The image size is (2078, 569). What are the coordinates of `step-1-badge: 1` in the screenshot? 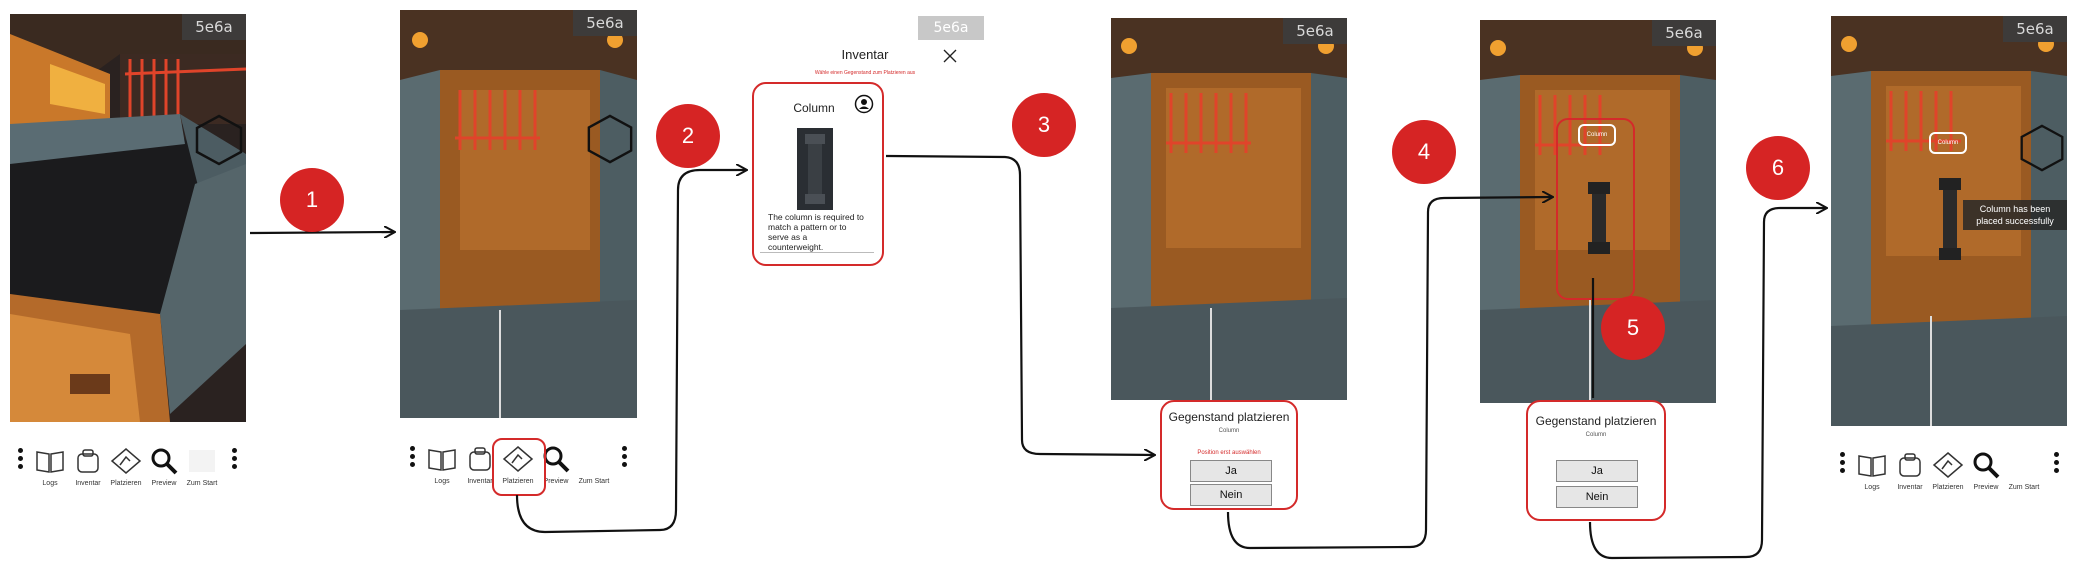 It's located at (312, 200).